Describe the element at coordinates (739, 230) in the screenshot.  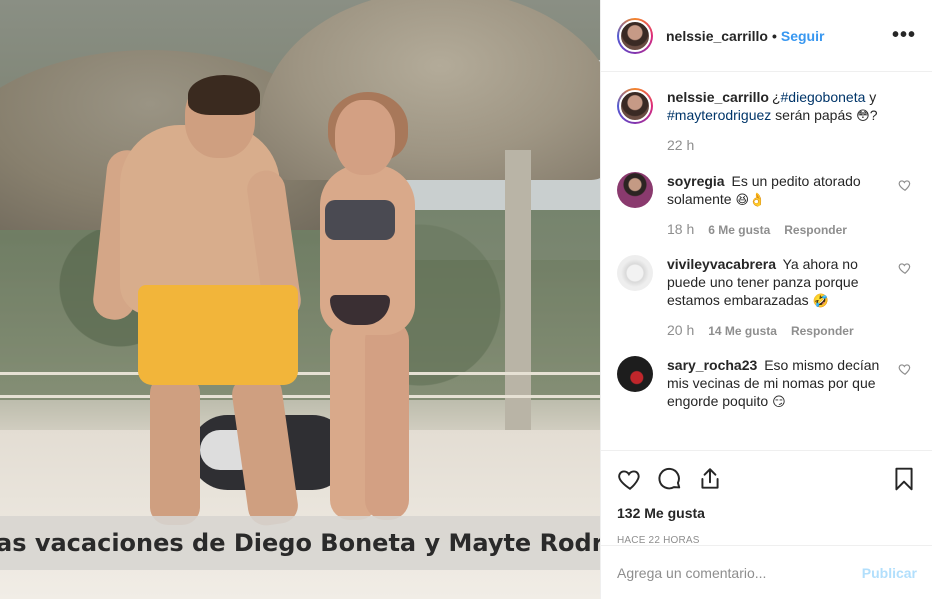
I see `comment-likes: 6 Me gusta` at that location.